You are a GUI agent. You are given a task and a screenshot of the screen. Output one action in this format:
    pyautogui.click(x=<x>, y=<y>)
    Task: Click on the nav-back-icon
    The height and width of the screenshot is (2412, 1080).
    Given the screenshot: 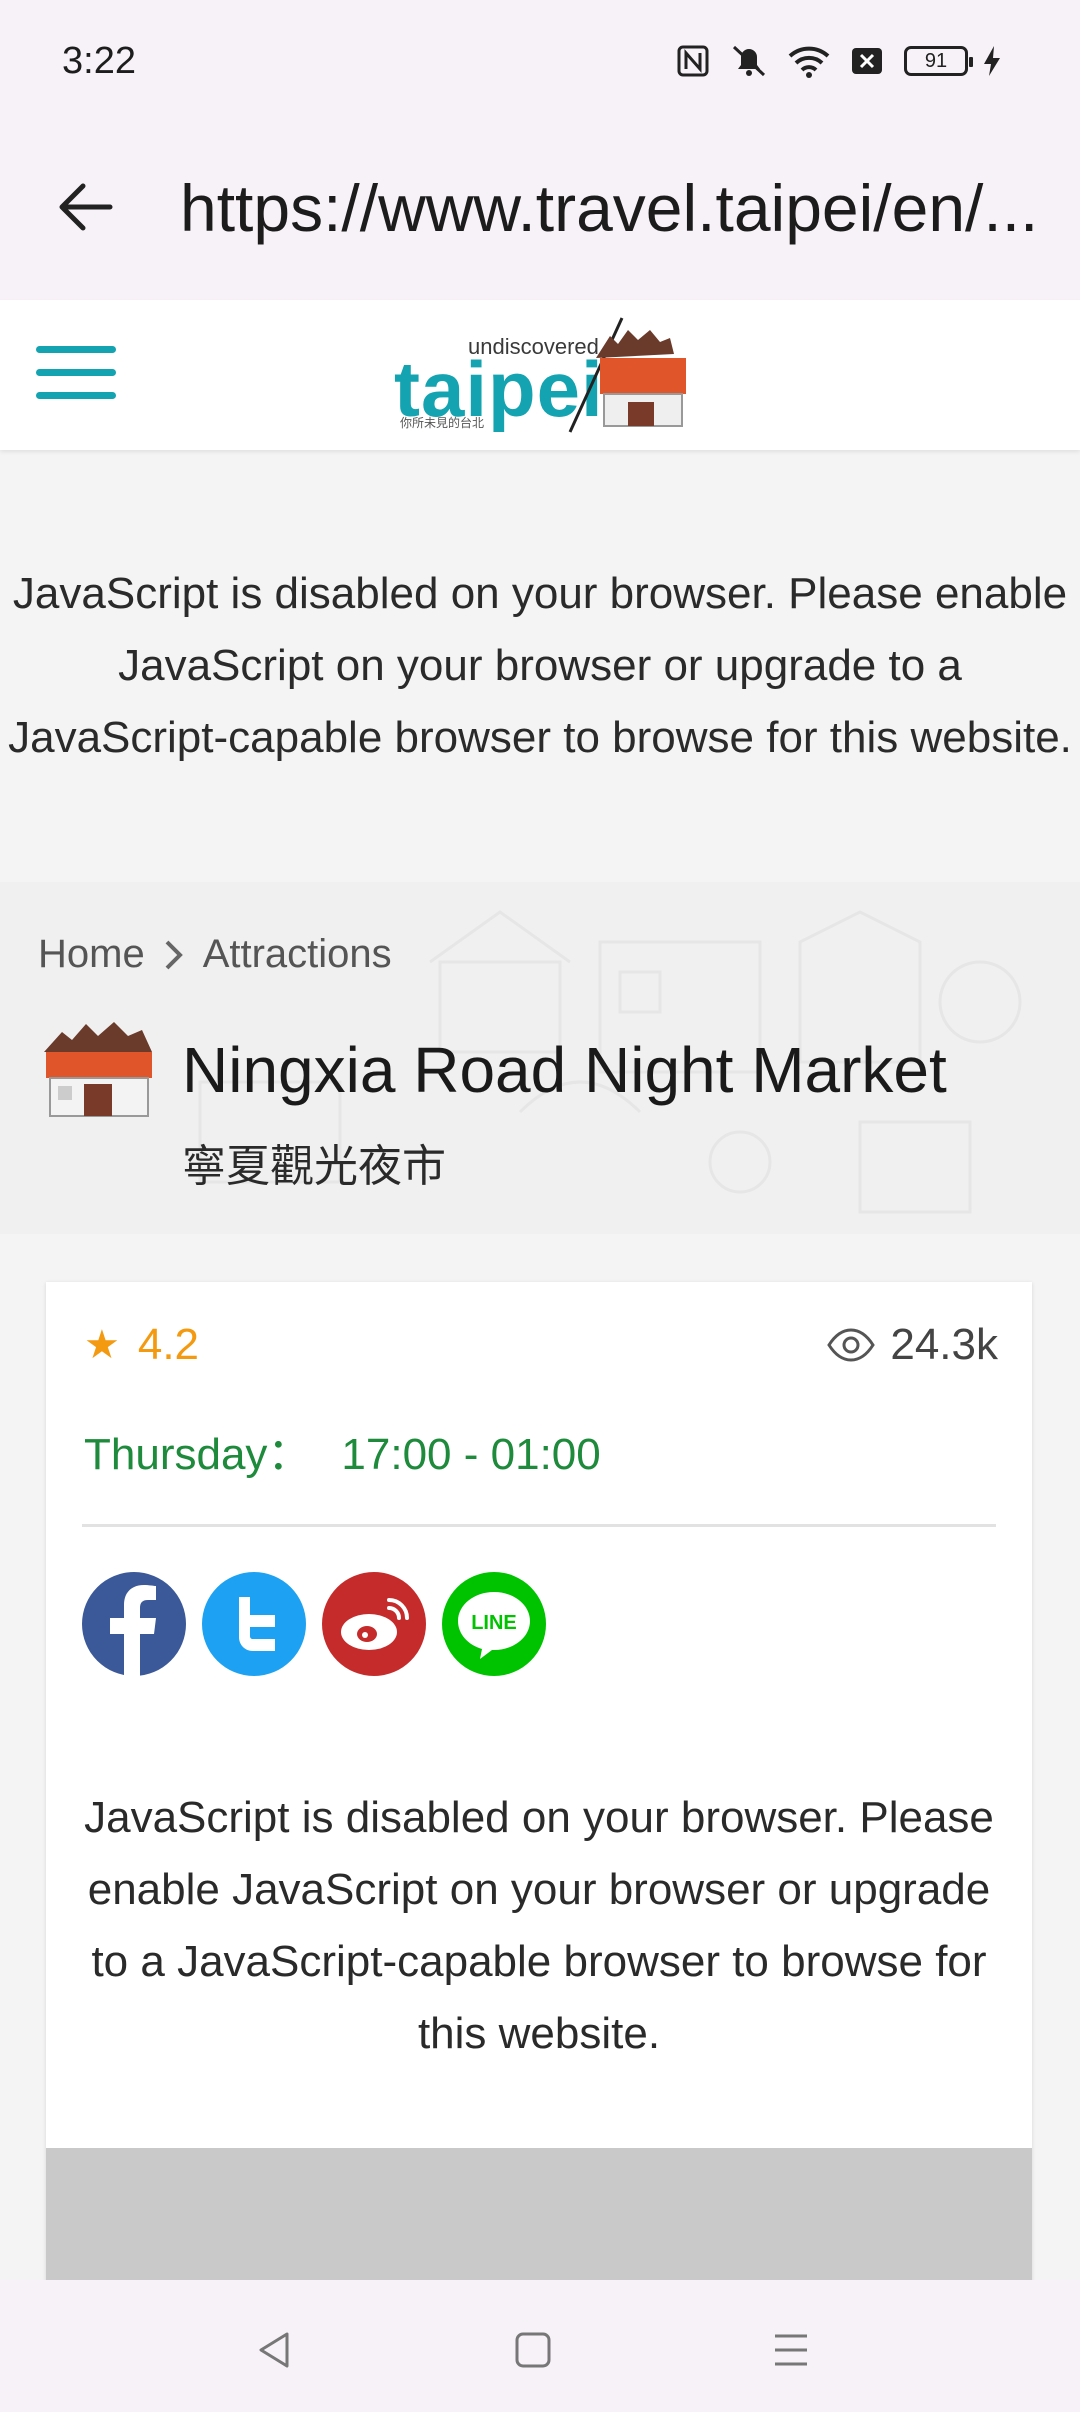 What is the action you would take?
    pyautogui.click(x=274, y=2350)
    